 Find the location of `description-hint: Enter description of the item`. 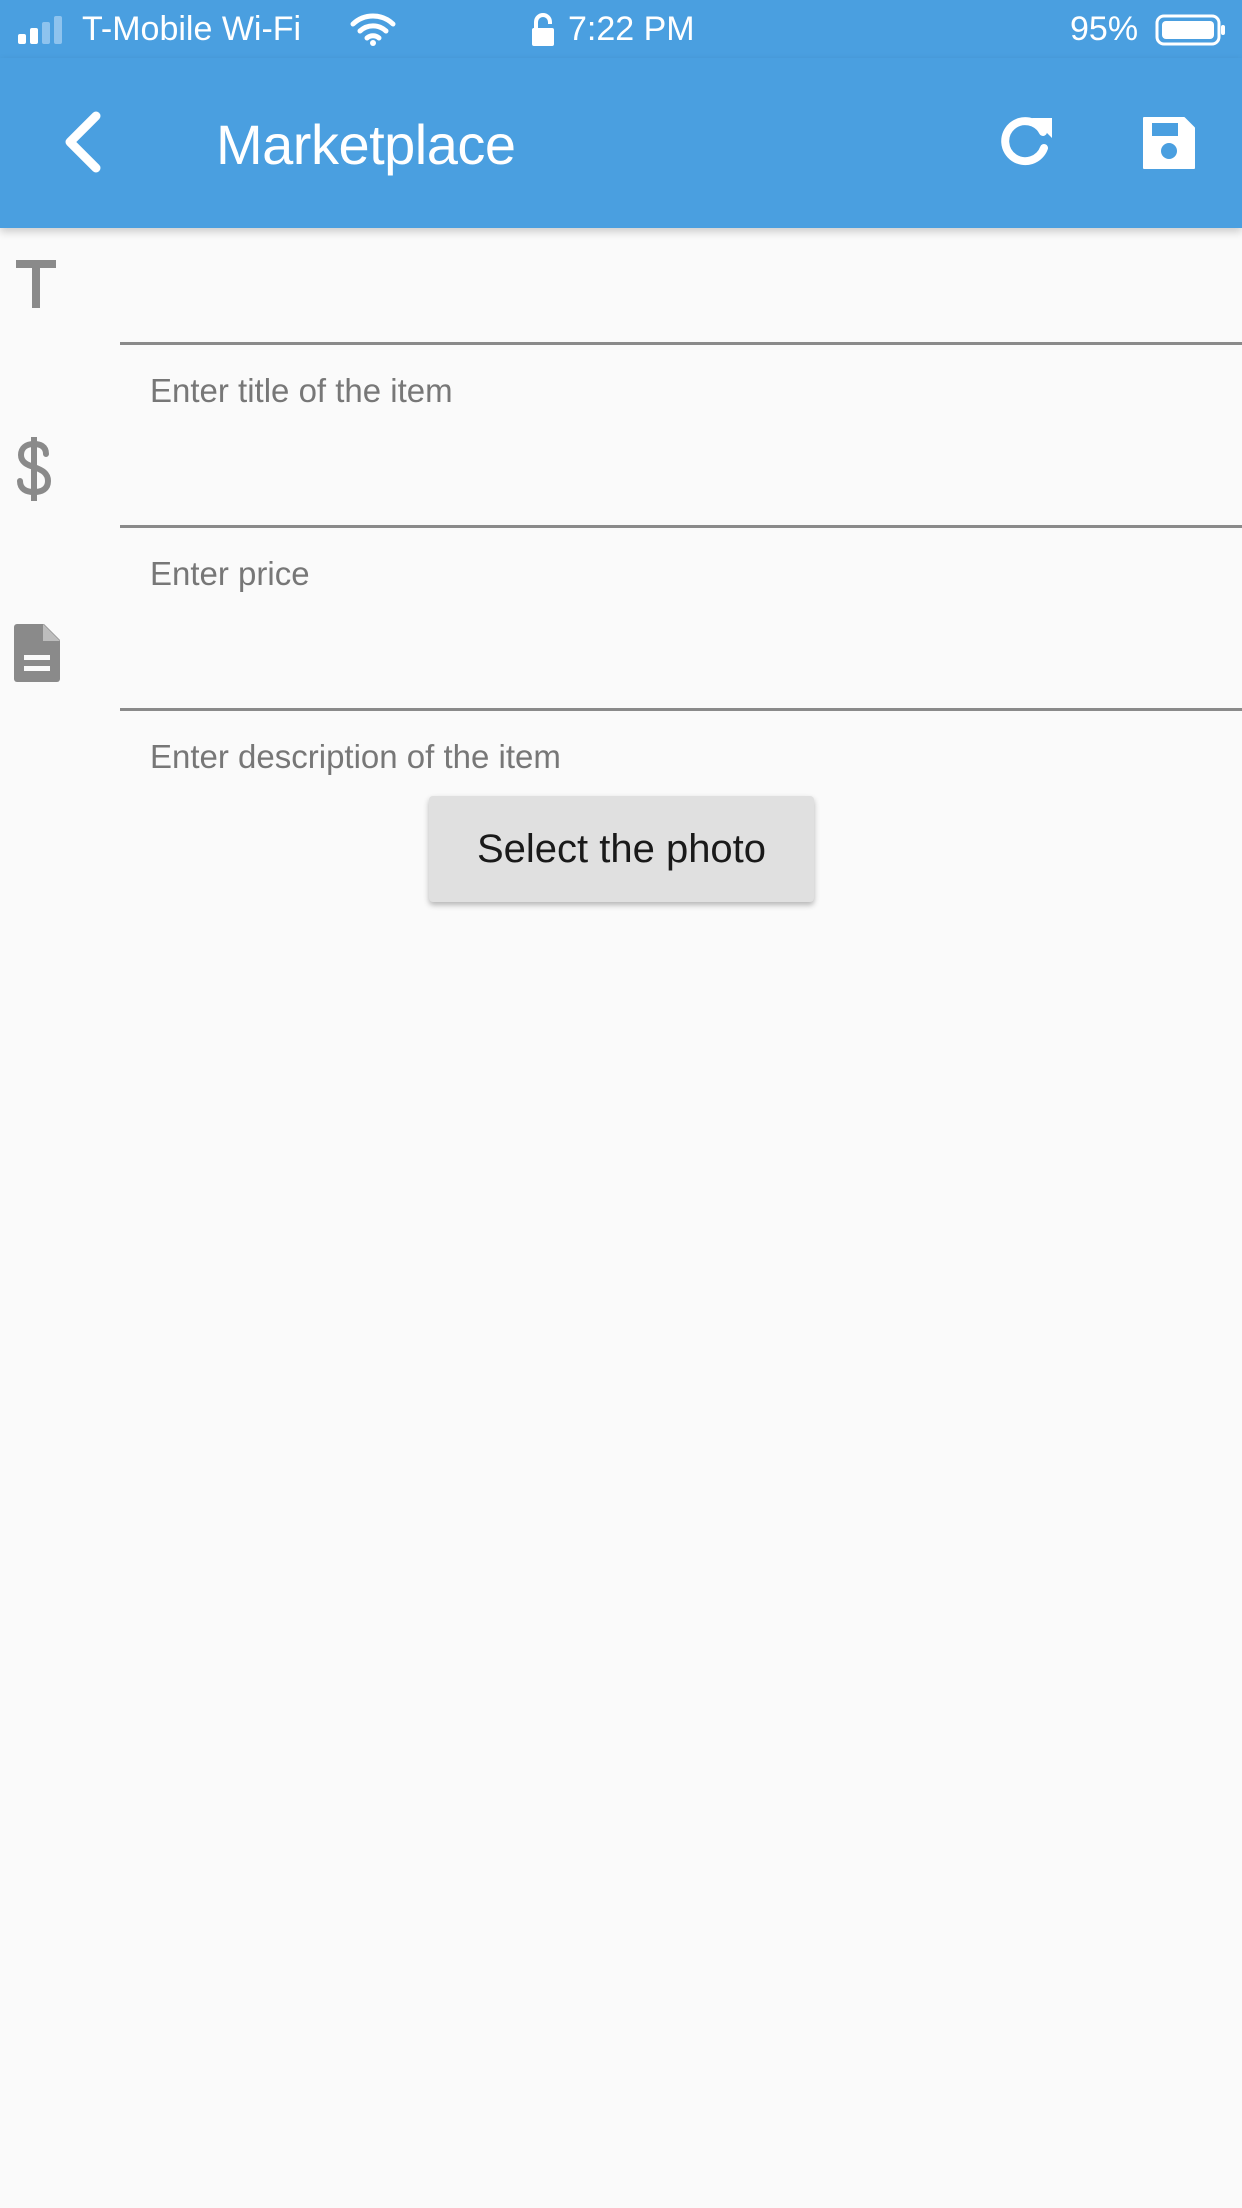

description-hint: Enter description of the item is located at coordinates (355, 756).